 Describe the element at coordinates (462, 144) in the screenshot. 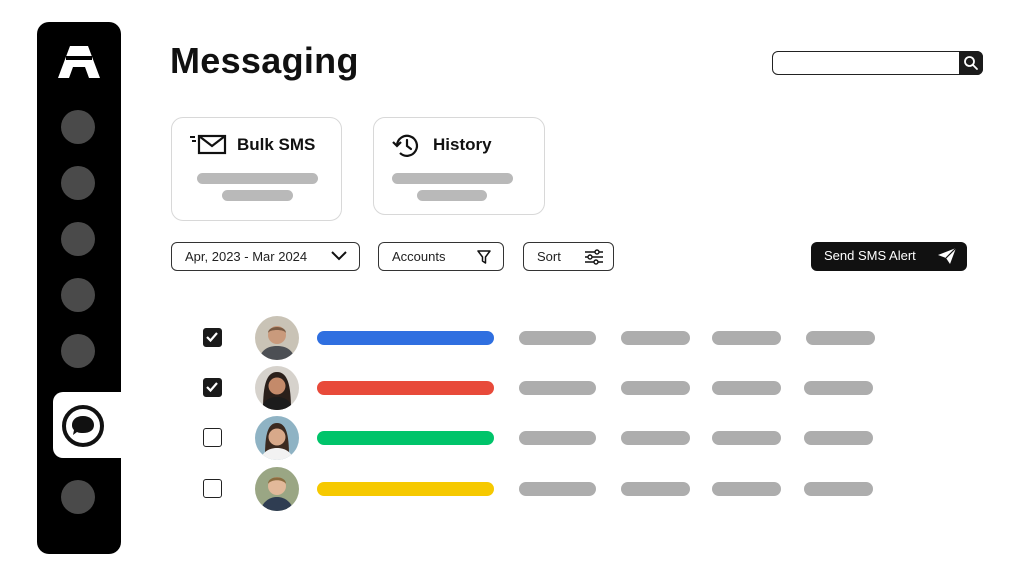

I see `history-label: History` at that location.